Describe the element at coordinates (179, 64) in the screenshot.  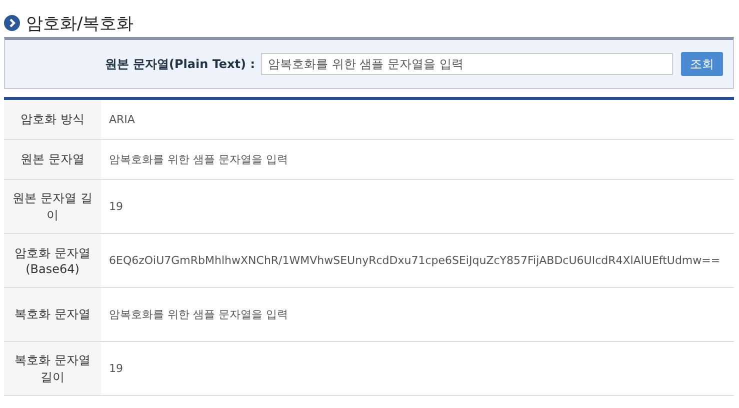
I see `field-label: 원본 문자열(Plain Text) :` at that location.